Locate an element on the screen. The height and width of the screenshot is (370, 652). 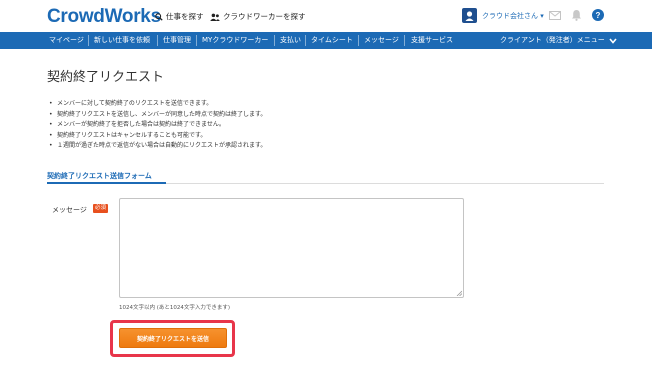
section-title-underline is located at coordinates (106, 183).